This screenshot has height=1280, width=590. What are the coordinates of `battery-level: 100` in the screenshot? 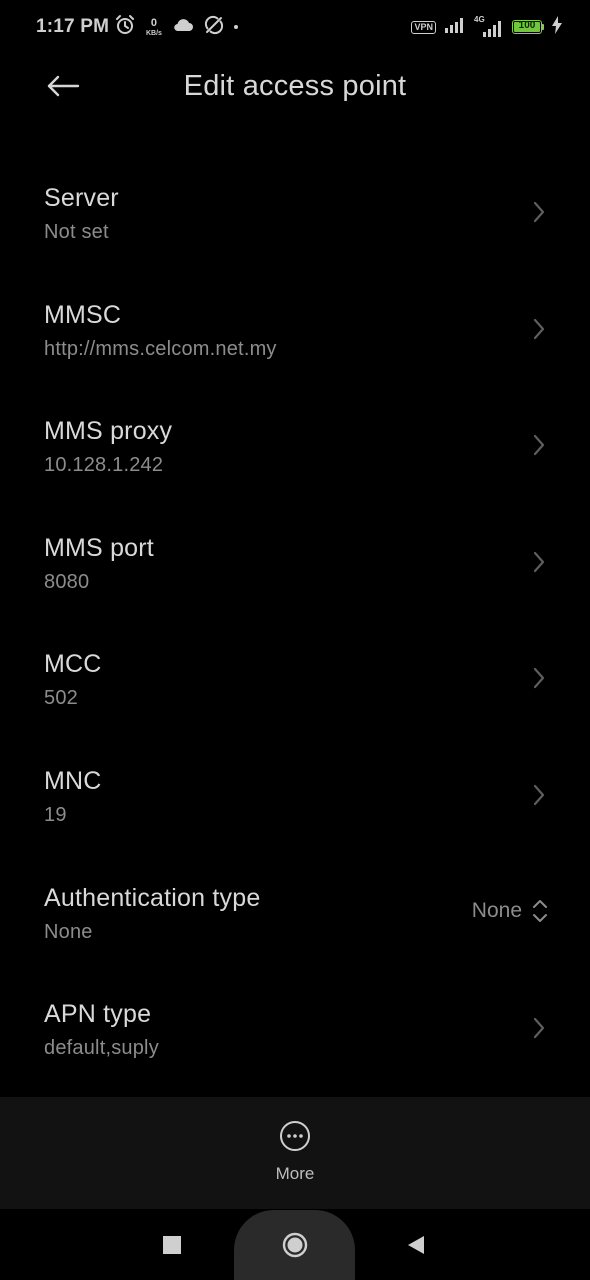 It's located at (527, 25).